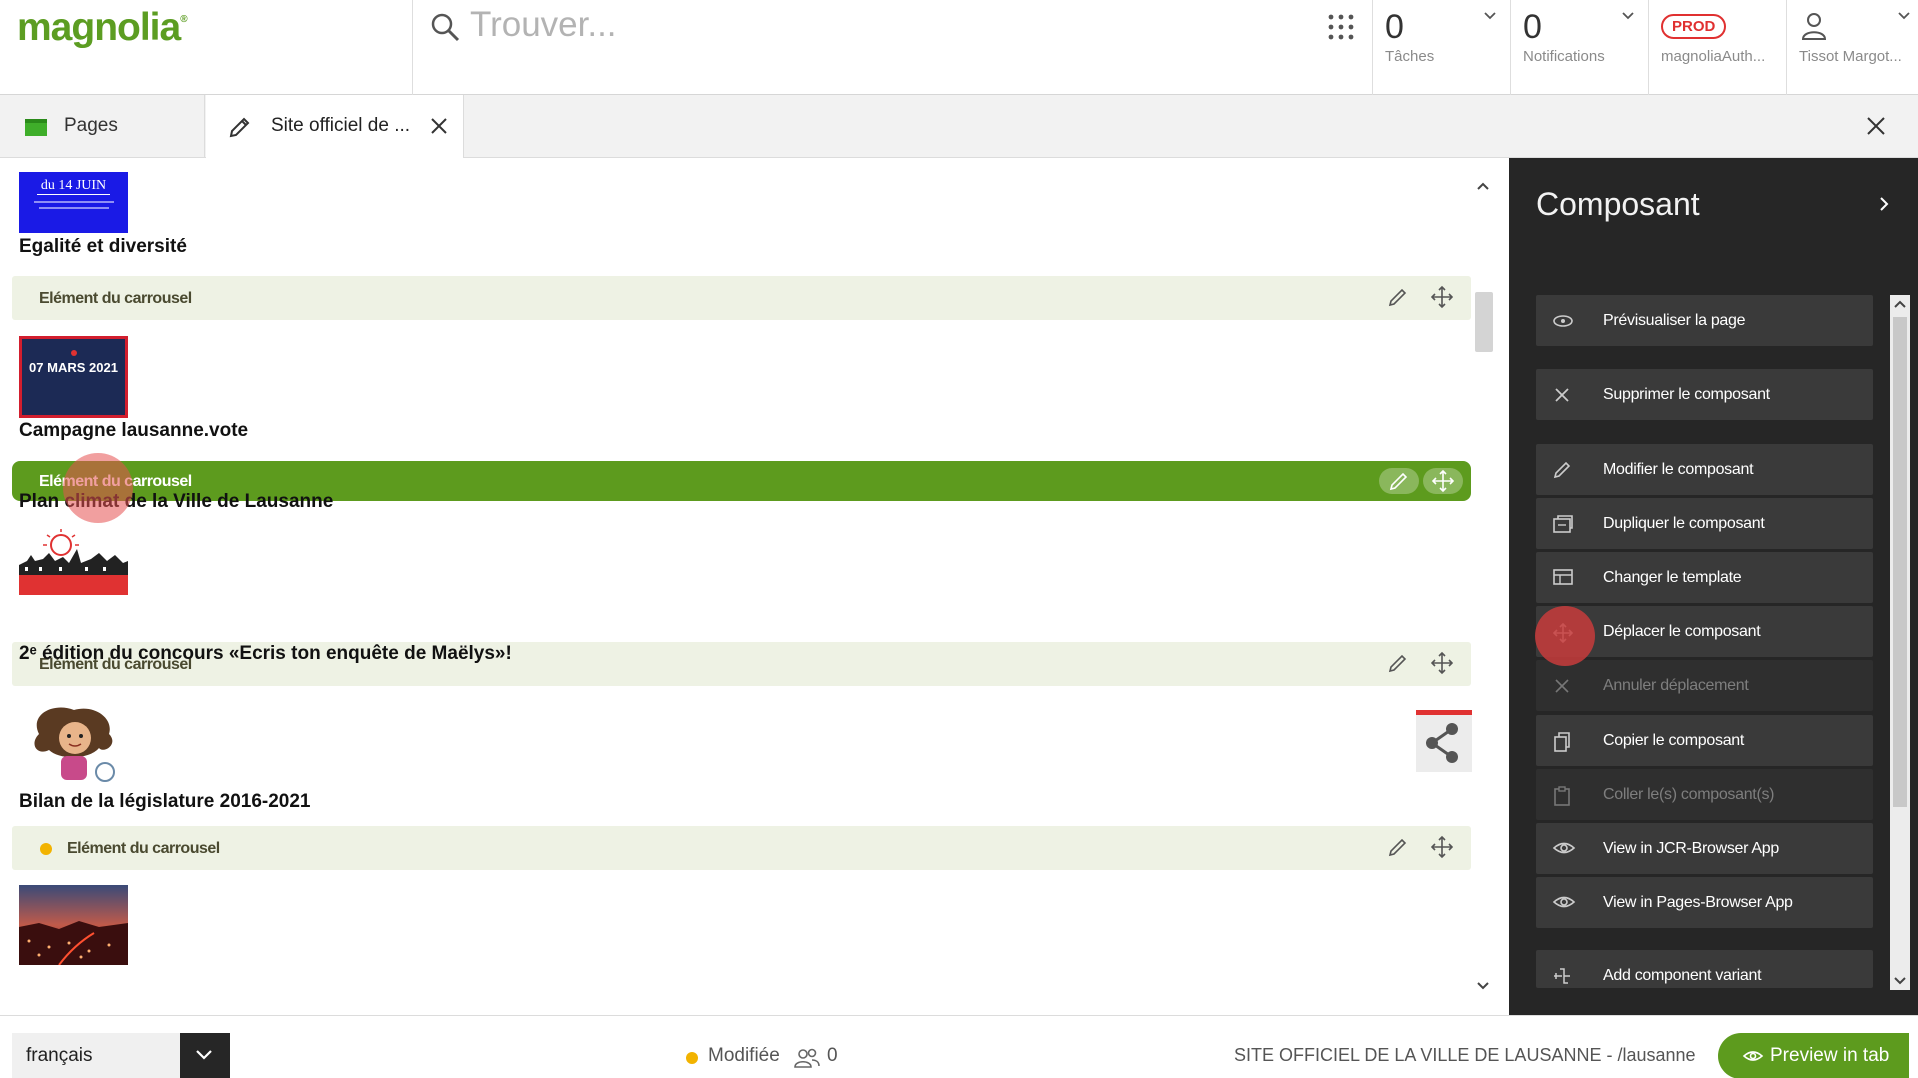 The width and height of the screenshot is (1918, 1078). Describe the element at coordinates (1676, 685) in the screenshot. I see `action-label: Annuler déplacement` at that location.